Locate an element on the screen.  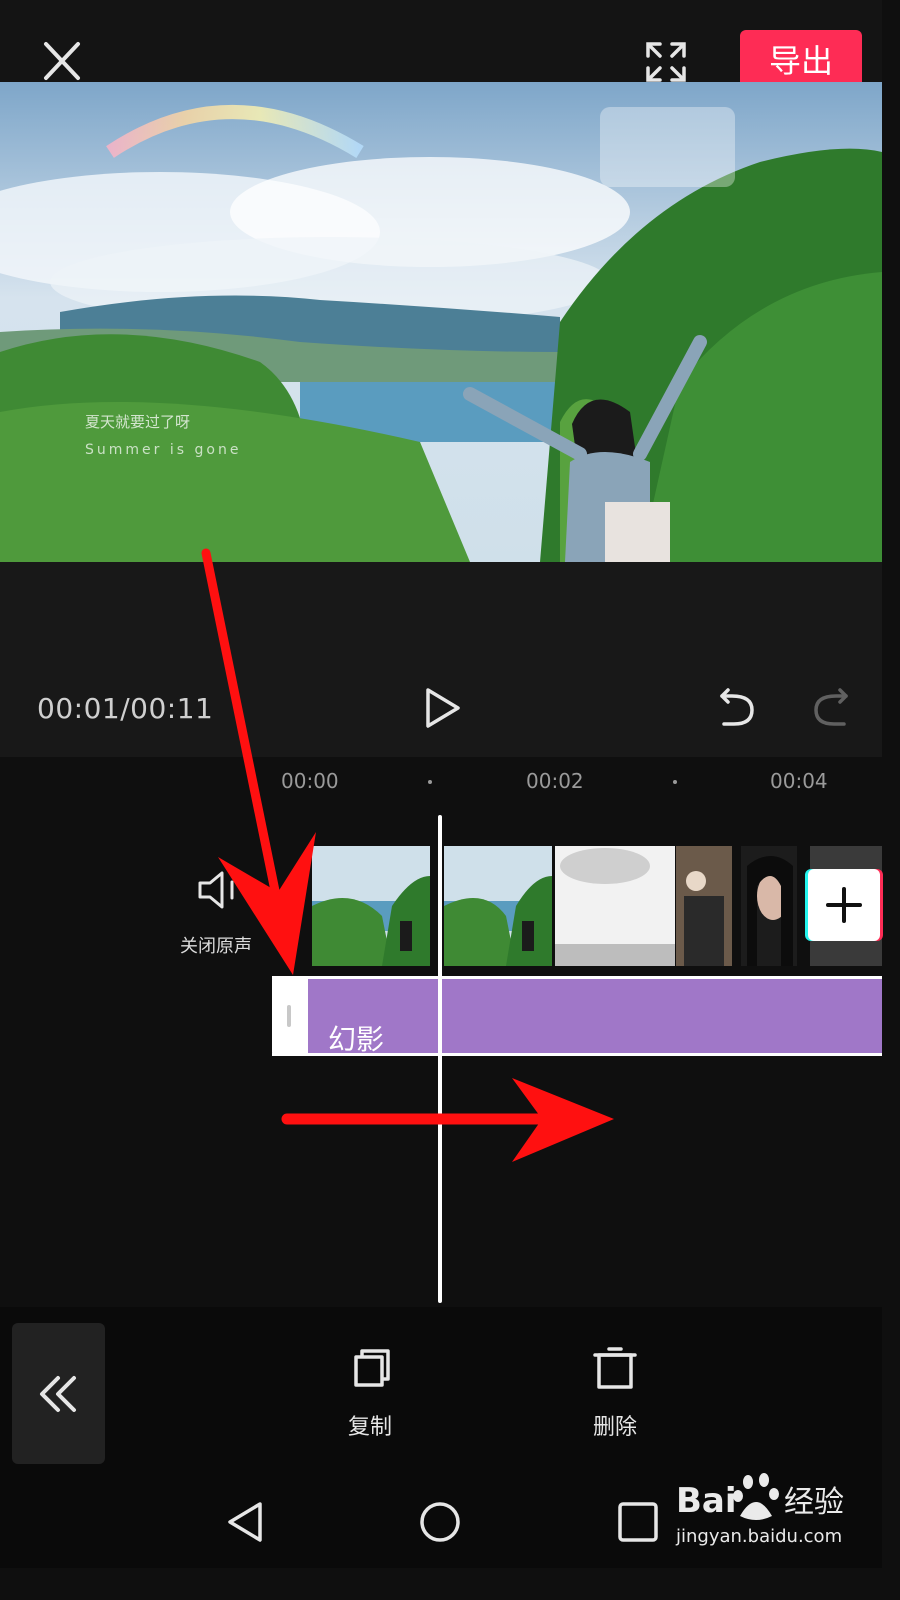
time-readout: 00:01/00:11 is located at coordinates (125, 708).